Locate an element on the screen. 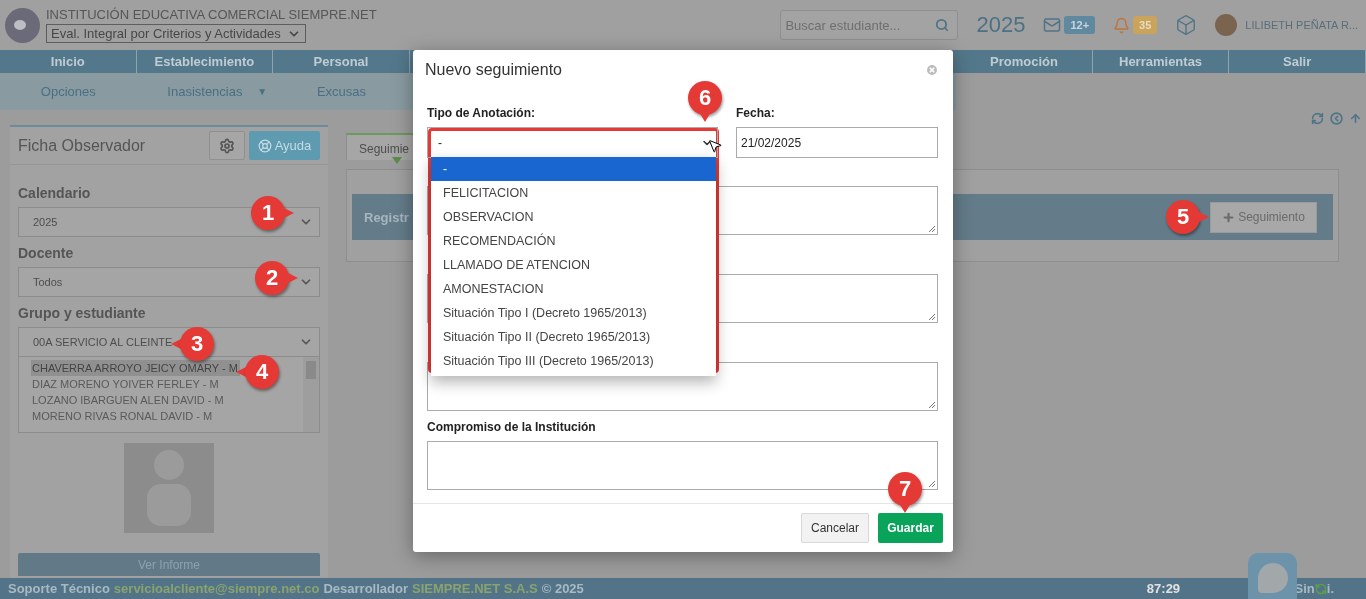  dialog-title: Nuevo seguimiento is located at coordinates (493, 70).